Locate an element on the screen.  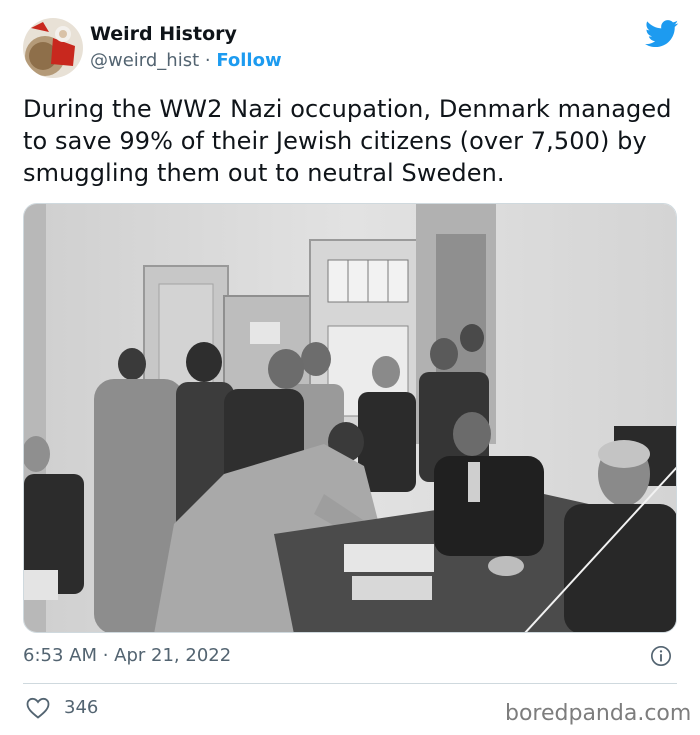
info-icon is located at coordinates (661, 656).